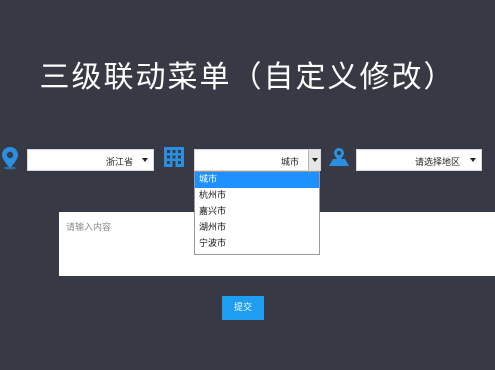 The image size is (495, 370). I want to click on city-option: 嘉兴市, so click(257, 212).